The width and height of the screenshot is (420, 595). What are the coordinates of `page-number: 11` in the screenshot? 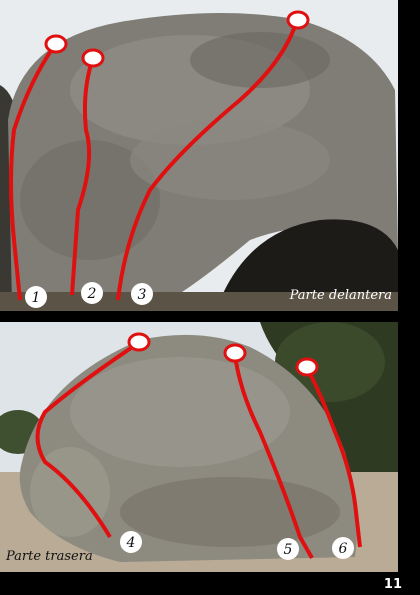 It's located at (392, 584).